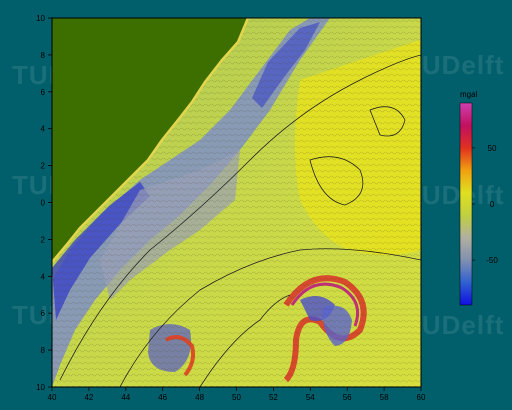 Image resolution: width=512 pixels, height=410 pixels. What do you see at coordinates (347, 397) in the screenshot?
I see `x-tick-label: 56` at bounding box center [347, 397].